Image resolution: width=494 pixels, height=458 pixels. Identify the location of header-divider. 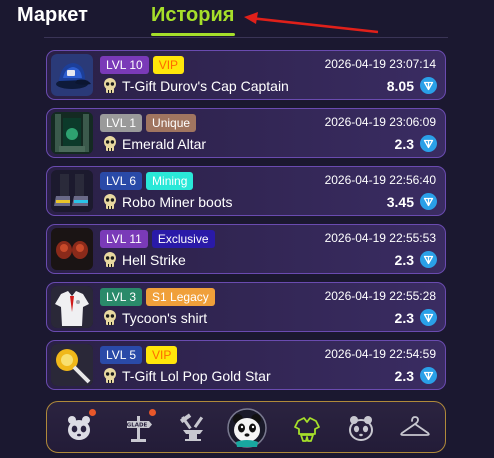
(246, 37).